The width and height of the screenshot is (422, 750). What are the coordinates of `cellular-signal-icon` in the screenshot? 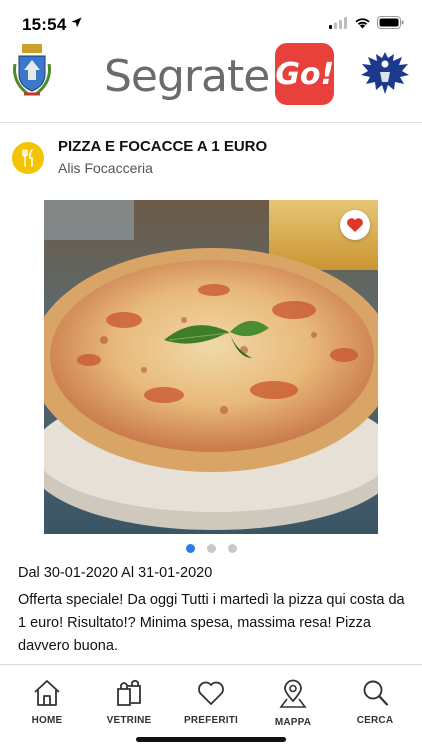 It's located at (338, 22).